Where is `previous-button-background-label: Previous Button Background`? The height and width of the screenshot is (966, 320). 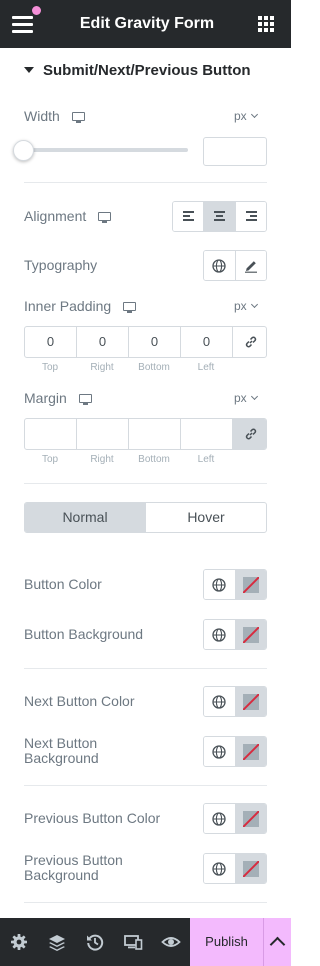 previous-button-background-label: Previous Button Background is located at coordinates (73, 867).